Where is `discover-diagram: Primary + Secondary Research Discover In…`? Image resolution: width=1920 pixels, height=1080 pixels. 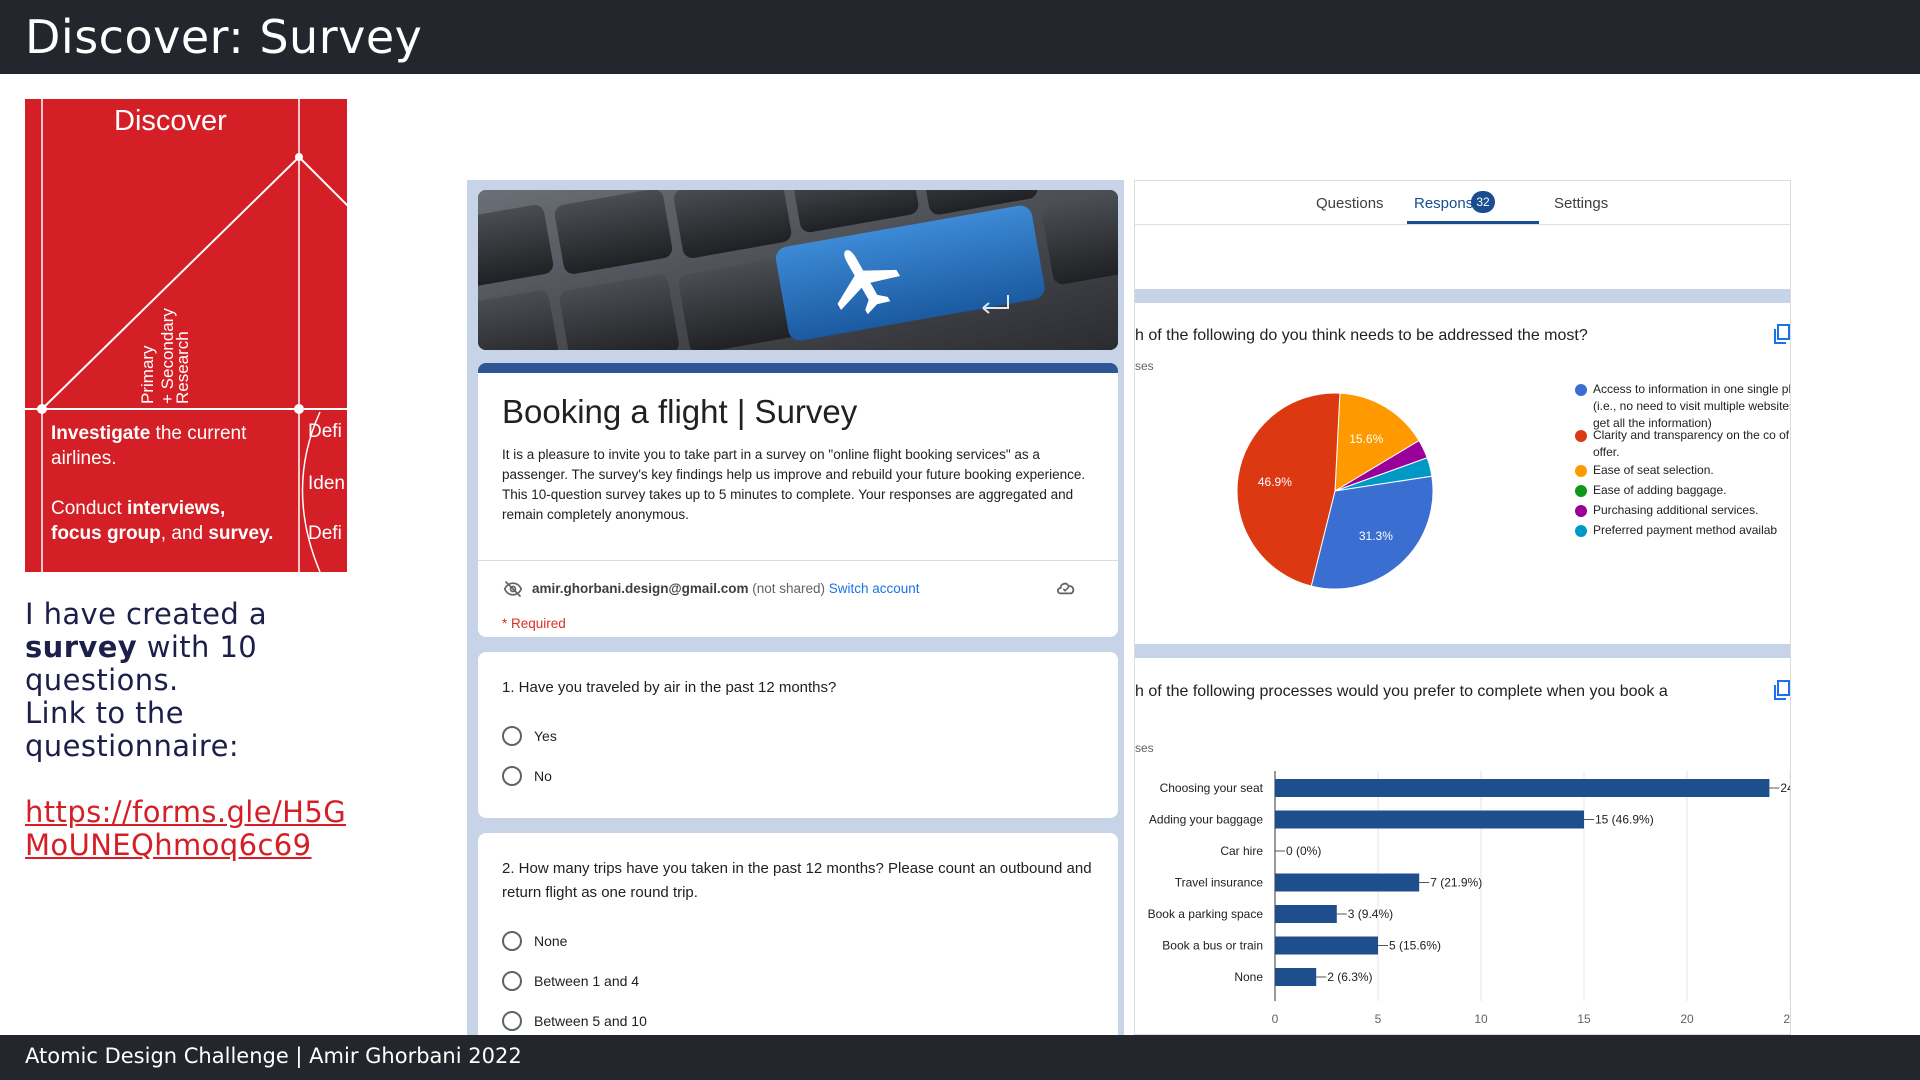
discover-diagram: Primary + Secondary Research Discover In… is located at coordinates (186, 335).